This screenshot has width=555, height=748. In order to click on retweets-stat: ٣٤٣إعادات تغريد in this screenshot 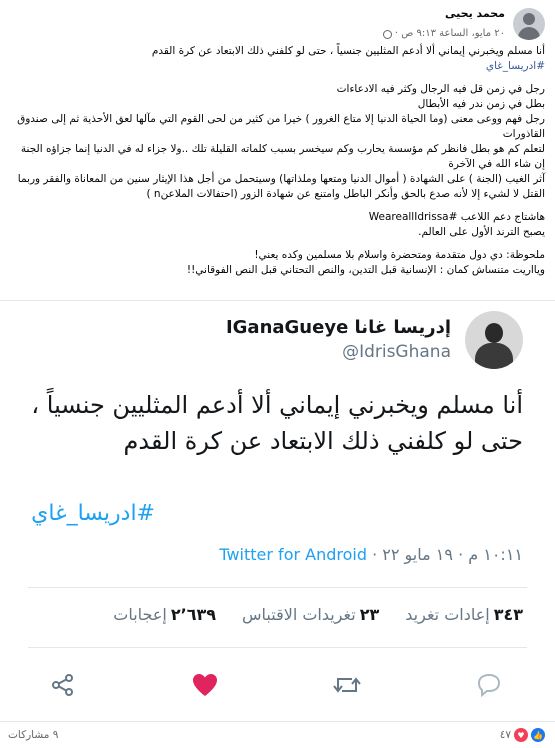, I will do `click(464, 614)`.